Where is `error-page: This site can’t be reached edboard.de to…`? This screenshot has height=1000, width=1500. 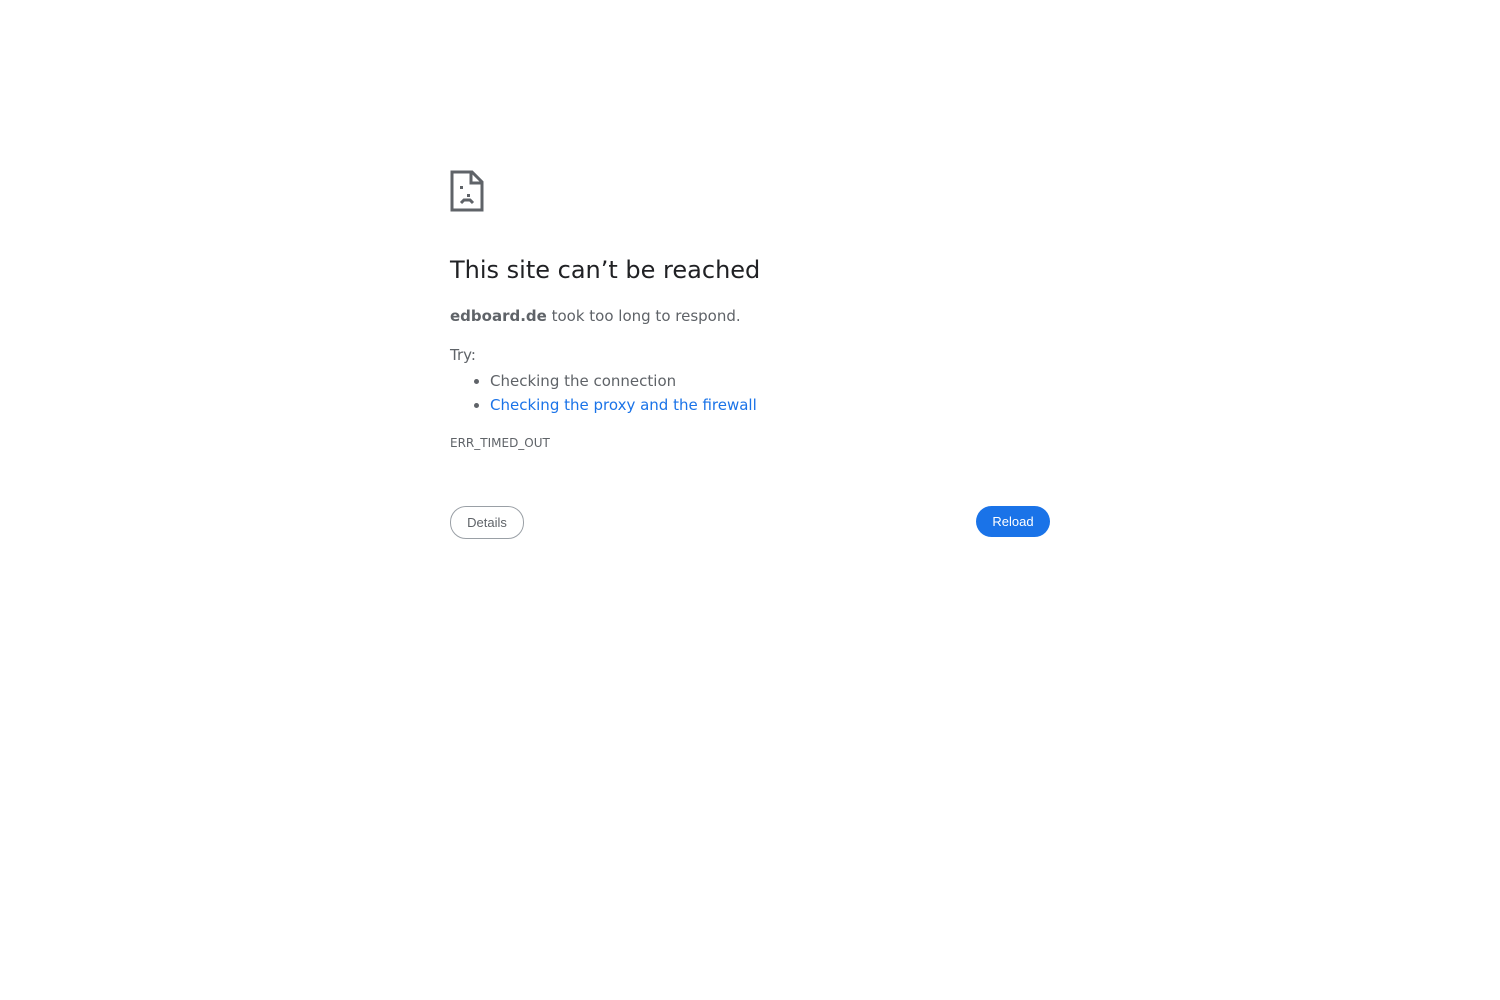 error-page: This site can’t be reached edboard.de to… is located at coordinates (750, 354).